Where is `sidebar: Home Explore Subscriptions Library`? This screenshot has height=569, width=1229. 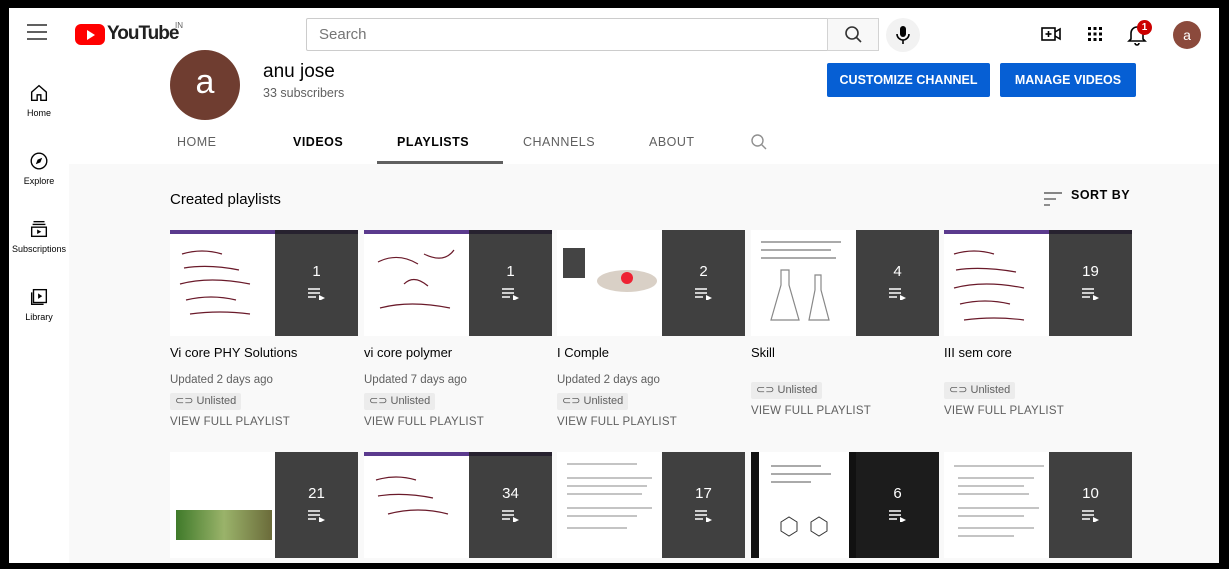
sidebar: Home Explore Subscriptions Library is located at coordinates (39, 311).